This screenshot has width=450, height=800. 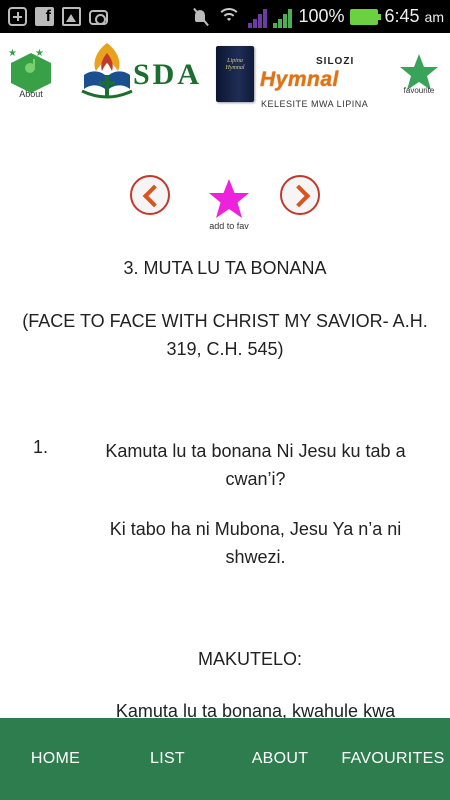 What do you see at coordinates (235, 74) in the screenshot?
I see `hymnal-book-image: Lipina Hymnal` at bounding box center [235, 74].